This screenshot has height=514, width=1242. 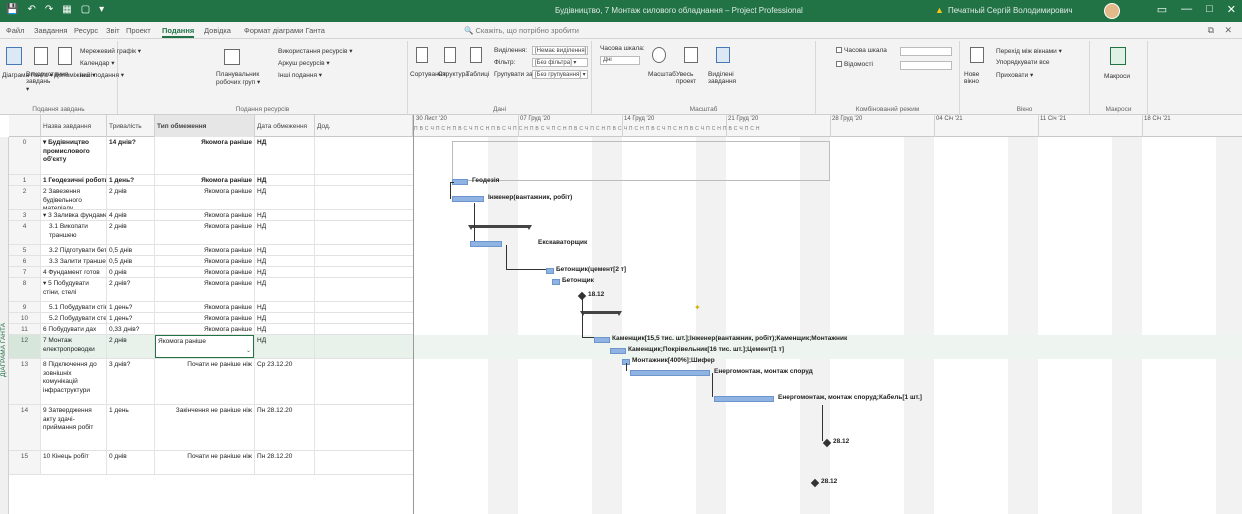 What do you see at coordinates (1112, 11) in the screenshot?
I see `avatar` at bounding box center [1112, 11].